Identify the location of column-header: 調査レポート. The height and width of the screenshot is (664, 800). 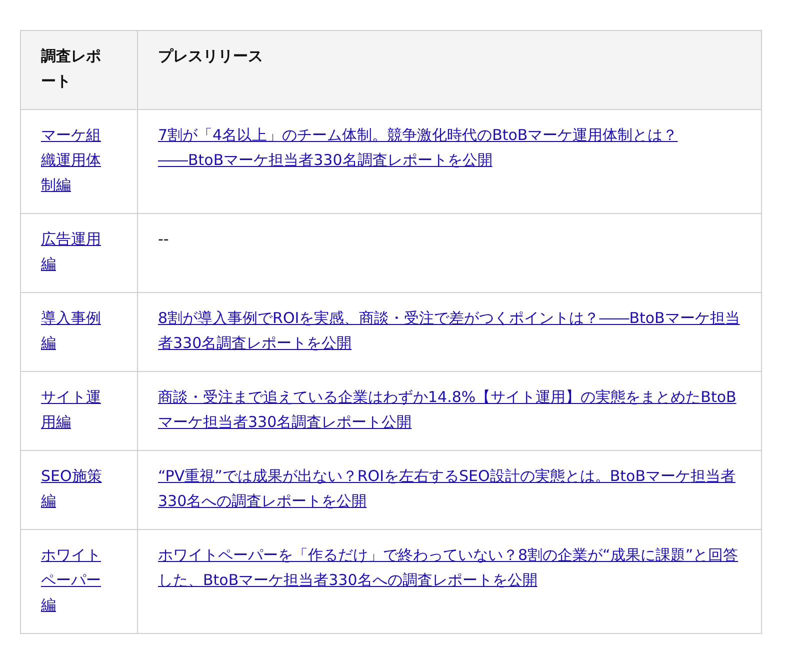
(71, 69).